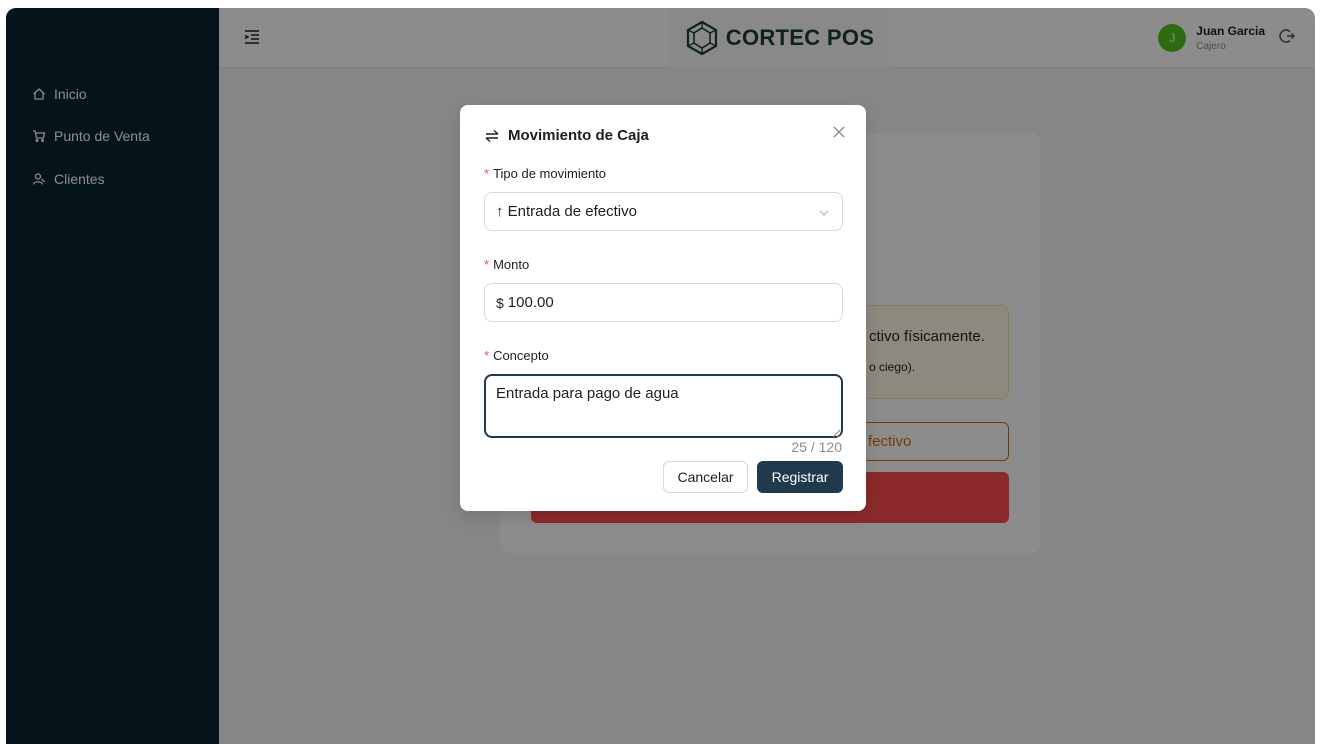  What do you see at coordinates (800, 477) in the screenshot?
I see `register-button: Registrar` at bounding box center [800, 477].